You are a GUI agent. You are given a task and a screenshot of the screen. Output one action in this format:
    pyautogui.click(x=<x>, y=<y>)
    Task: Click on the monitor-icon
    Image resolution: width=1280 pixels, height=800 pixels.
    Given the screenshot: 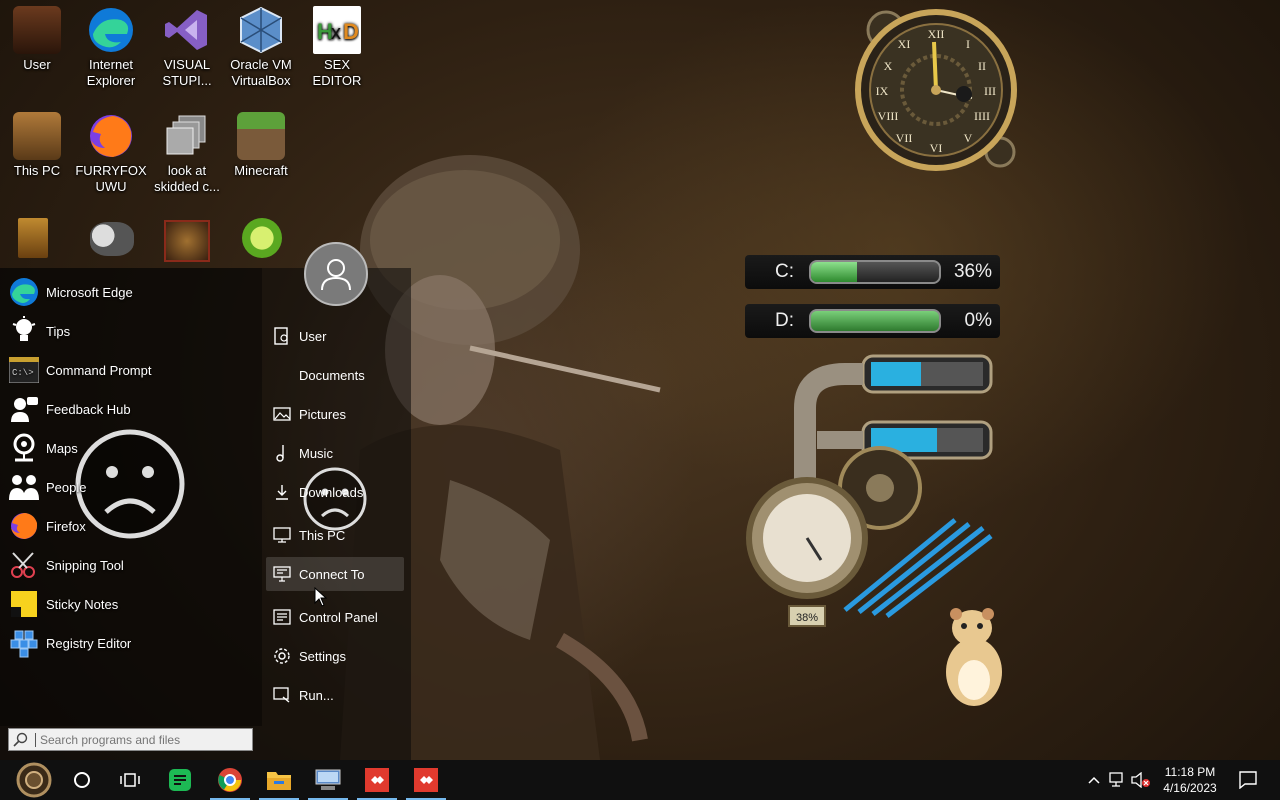 What is the action you would take?
    pyautogui.click(x=282, y=535)
    